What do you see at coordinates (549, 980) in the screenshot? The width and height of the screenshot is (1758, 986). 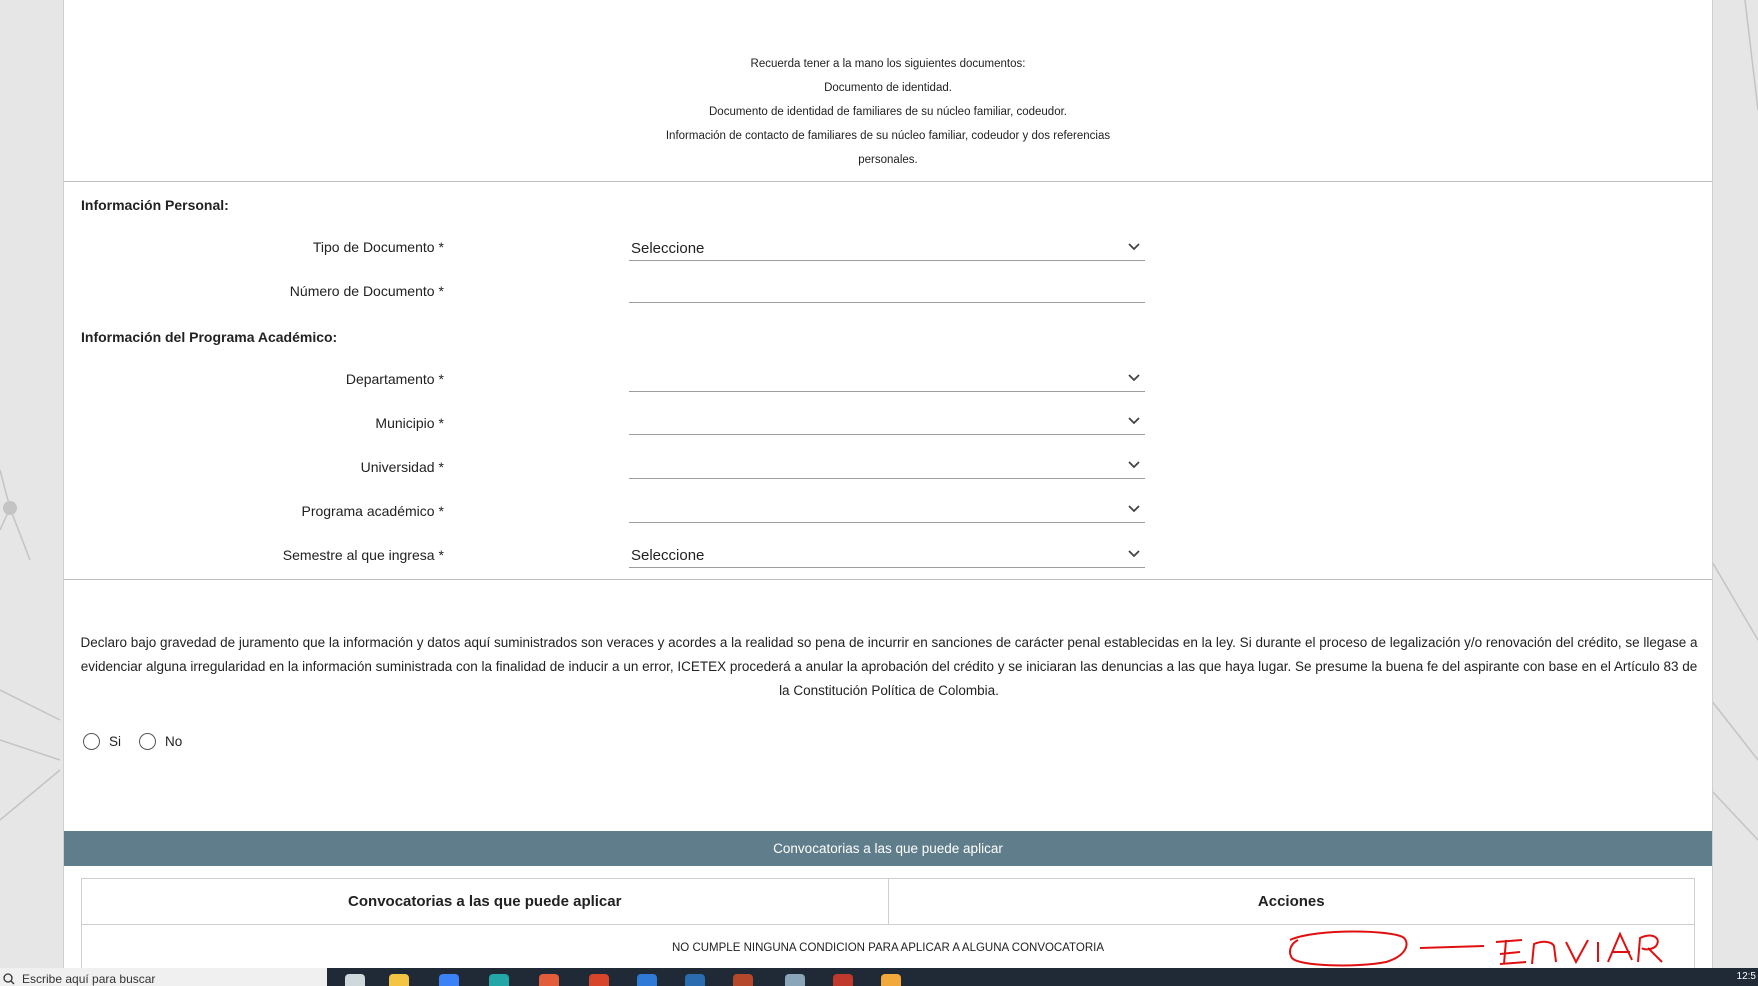 I see `chrome-icon` at bounding box center [549, 980].